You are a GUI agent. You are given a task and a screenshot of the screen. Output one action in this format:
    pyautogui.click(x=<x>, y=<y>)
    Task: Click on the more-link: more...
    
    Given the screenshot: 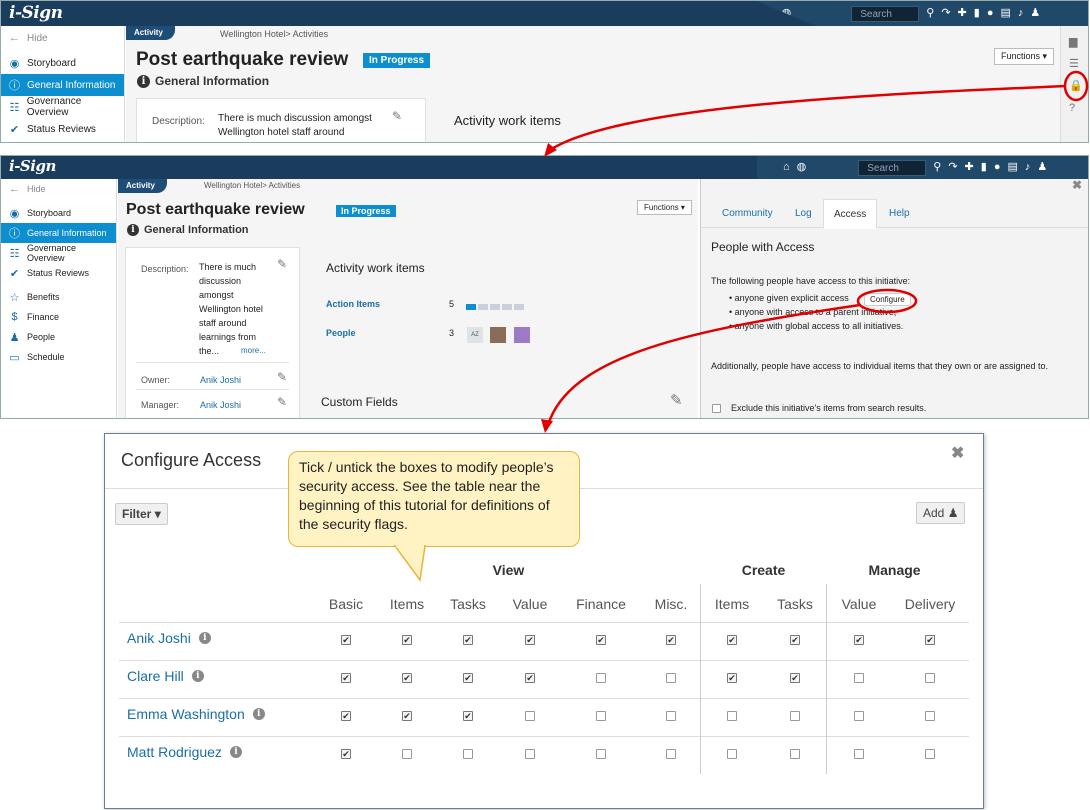 What is the action you would take?
    pyautogui.click(x=253, y=350)
    